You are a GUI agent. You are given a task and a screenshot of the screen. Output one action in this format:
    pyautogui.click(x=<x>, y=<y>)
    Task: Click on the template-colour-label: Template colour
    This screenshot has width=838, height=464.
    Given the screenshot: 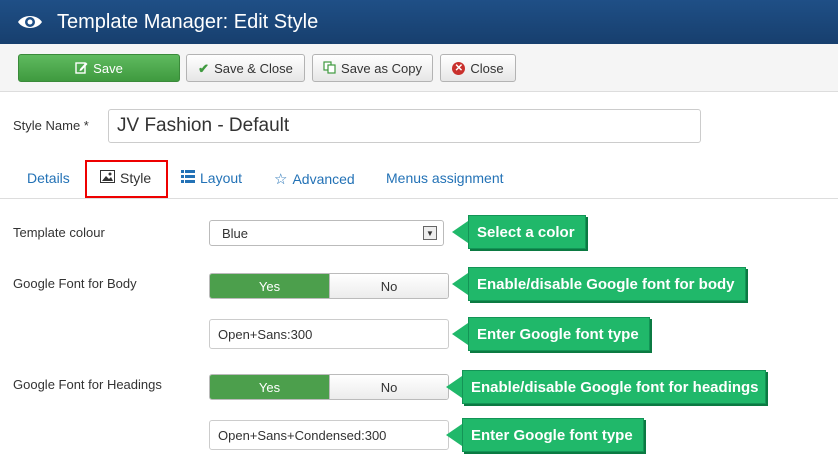 What is the action you would take?
    pyautogui.click(x=59, y=232)
    